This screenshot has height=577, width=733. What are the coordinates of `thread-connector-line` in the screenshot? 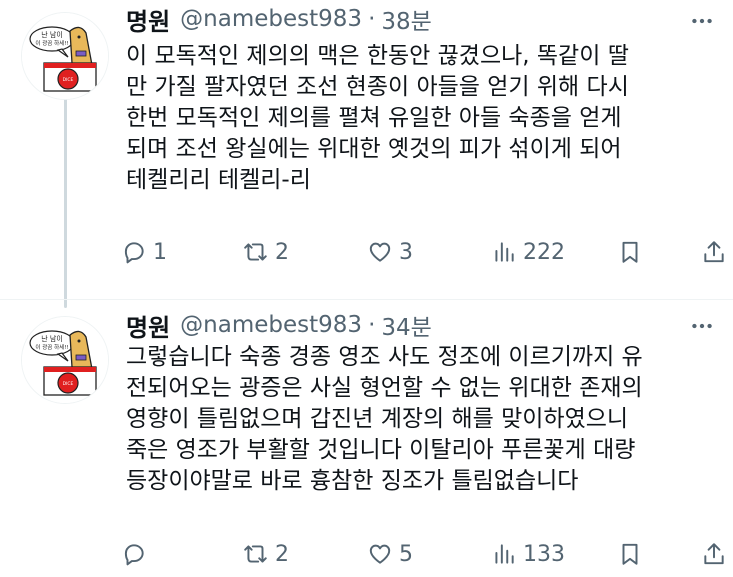 It's located at (65, 203).